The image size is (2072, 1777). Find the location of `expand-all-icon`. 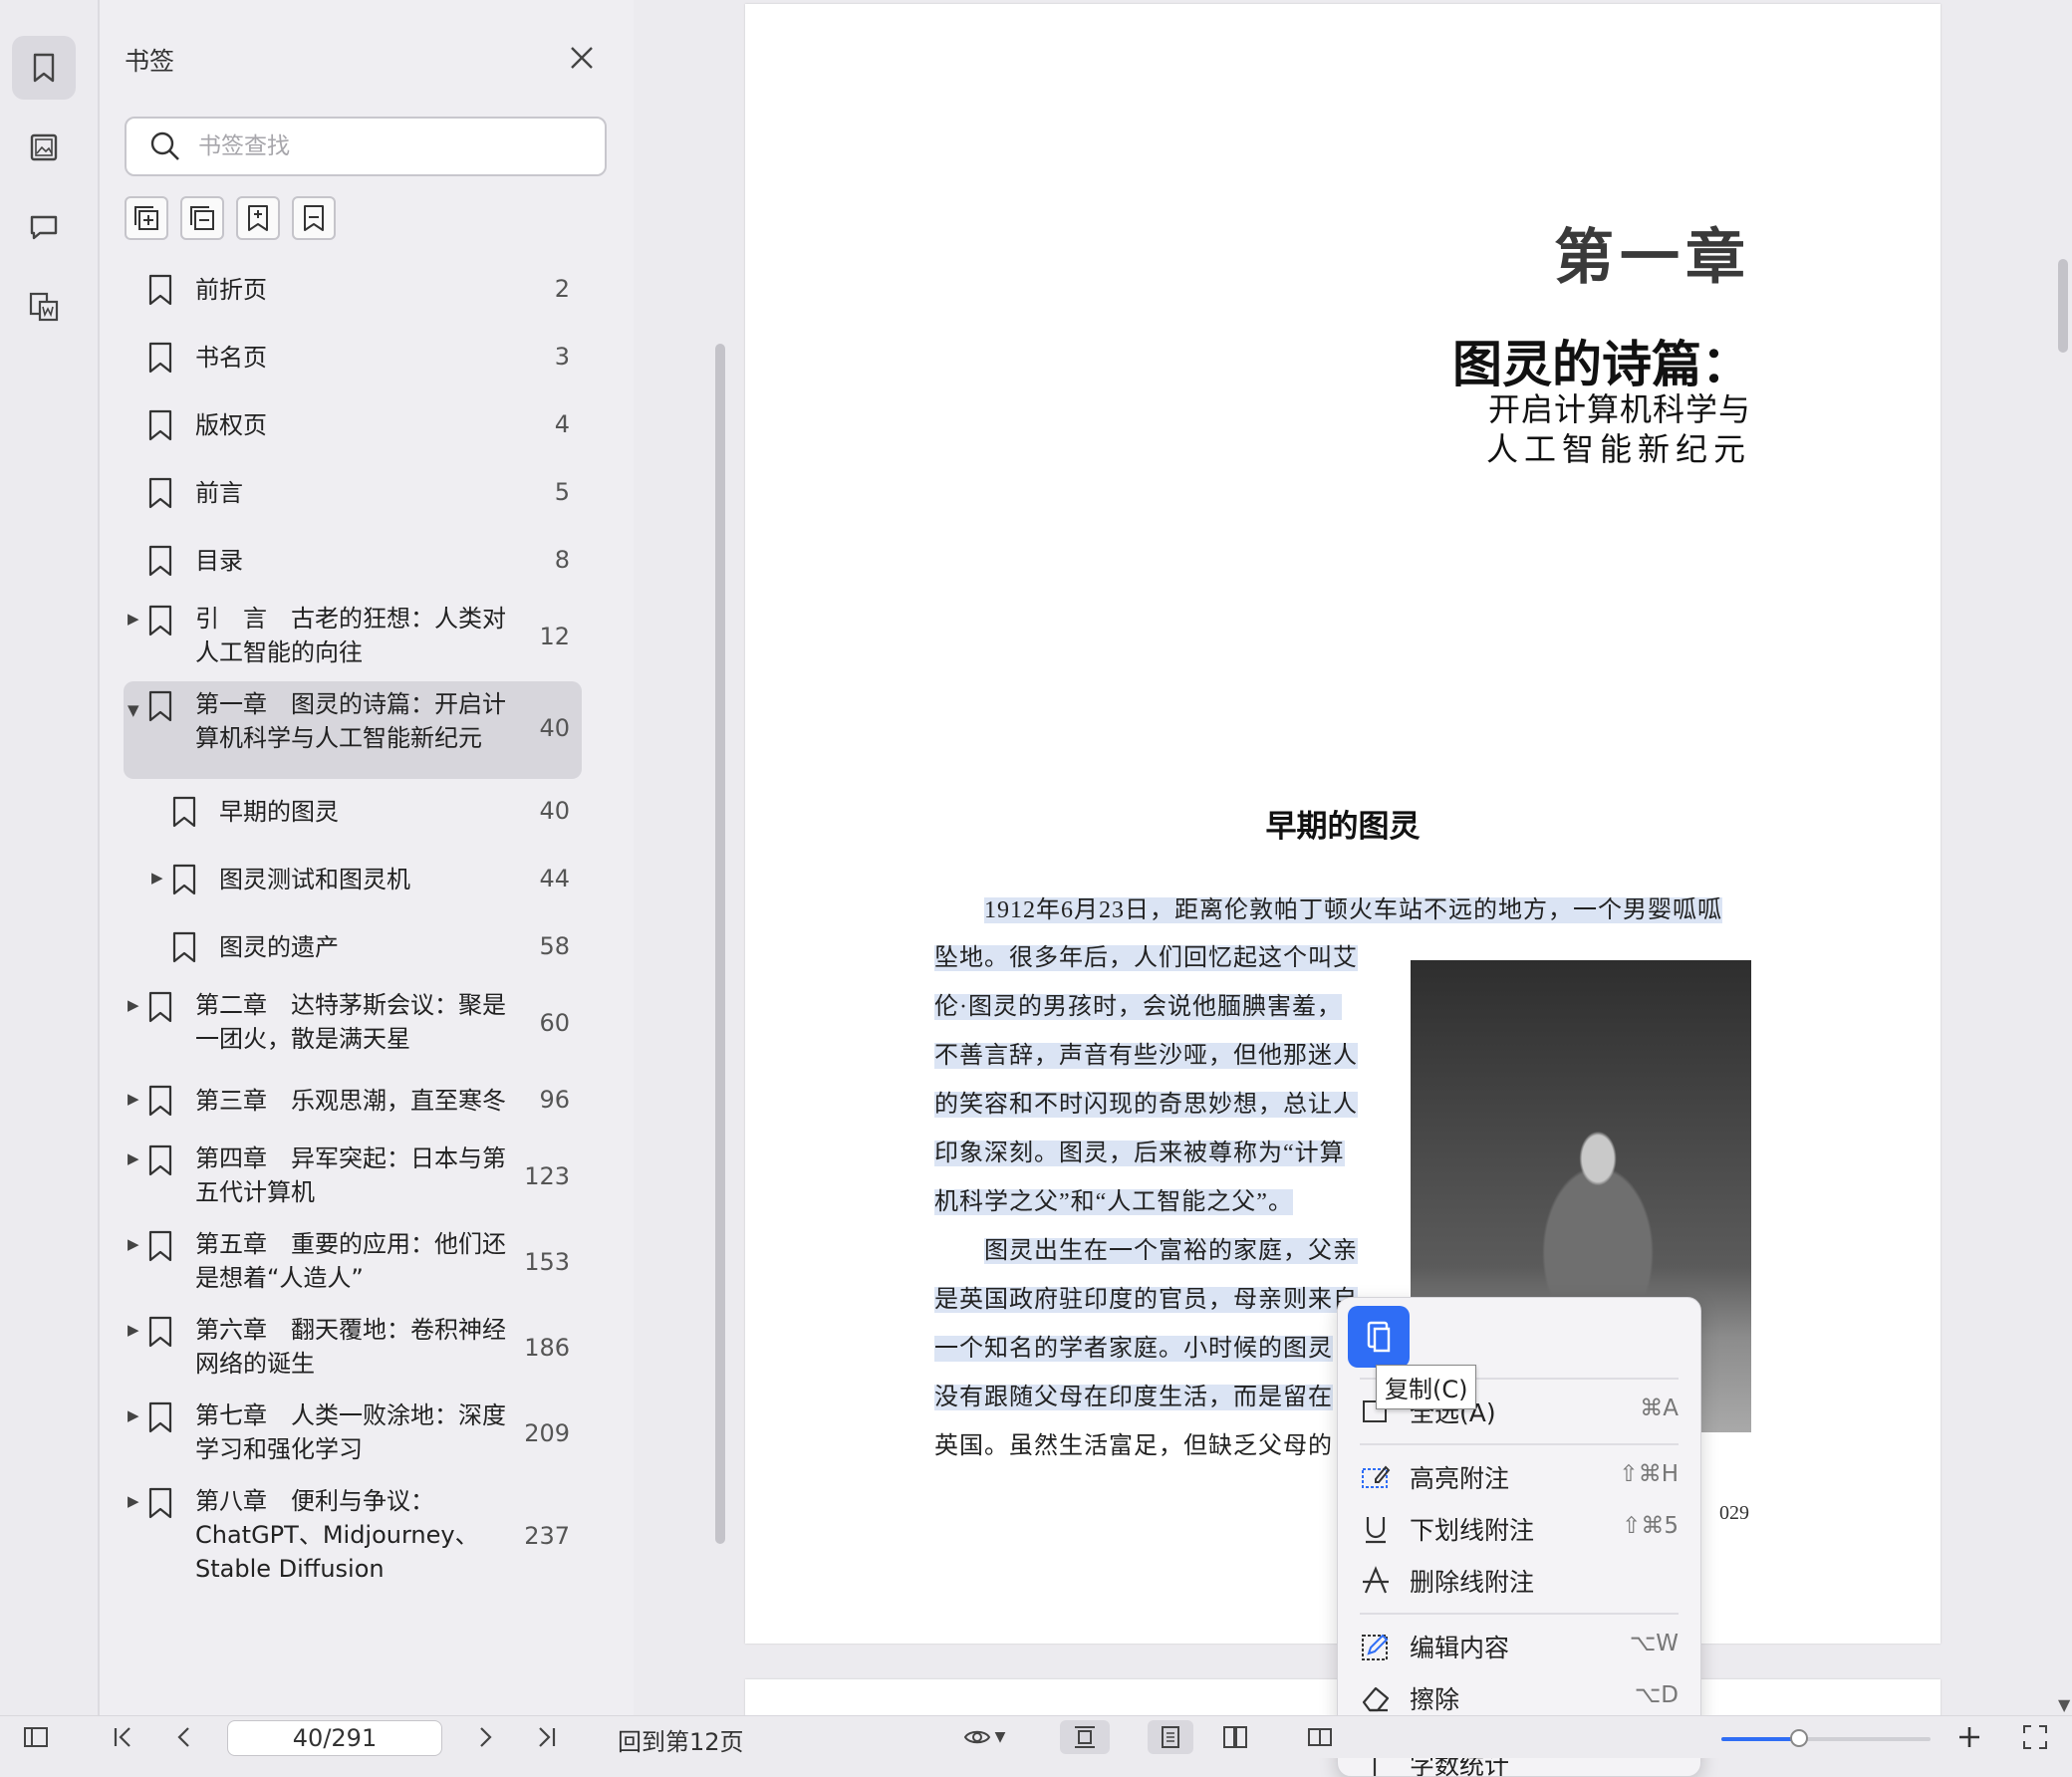

expand-all-icon is located at coordinates (146, 218).